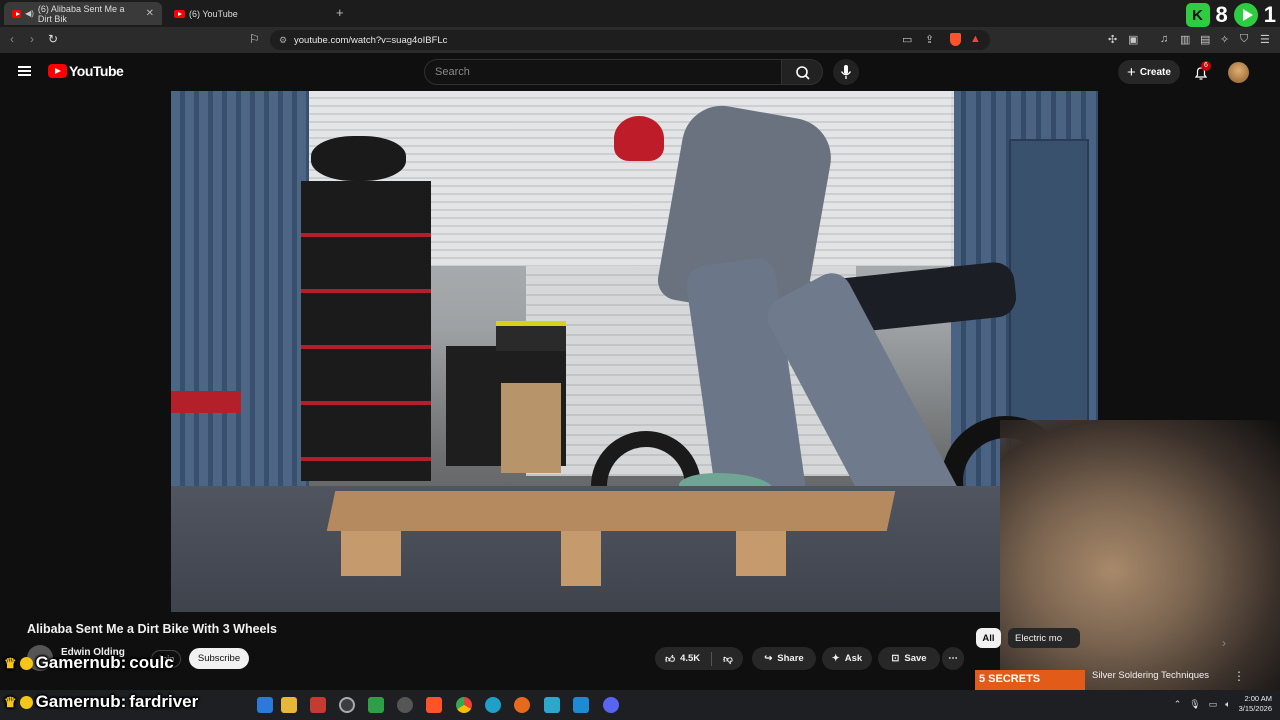  I want to click on account-avatar, so click(1238, 72).